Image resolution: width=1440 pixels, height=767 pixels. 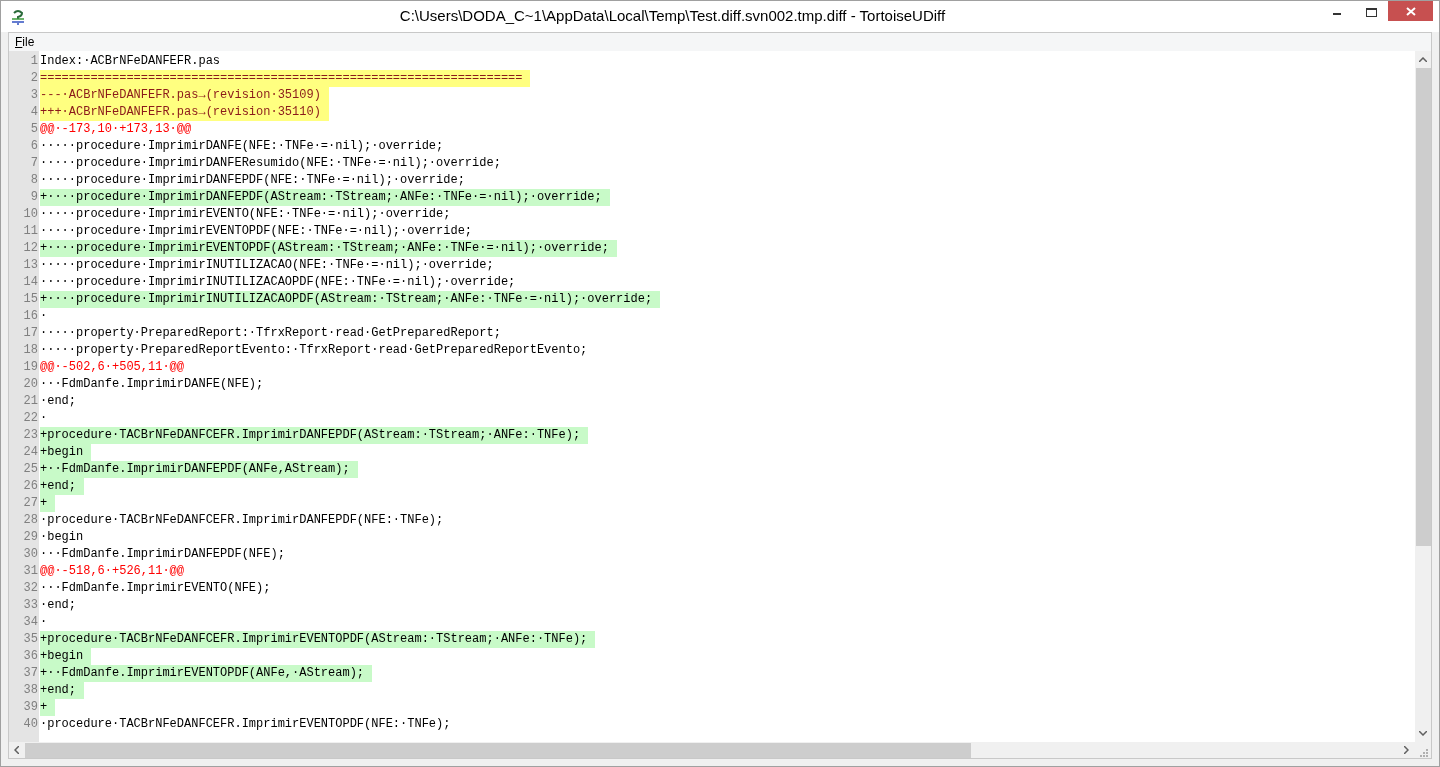 I want to click on line-number: 4, so click(x=34, y=112).